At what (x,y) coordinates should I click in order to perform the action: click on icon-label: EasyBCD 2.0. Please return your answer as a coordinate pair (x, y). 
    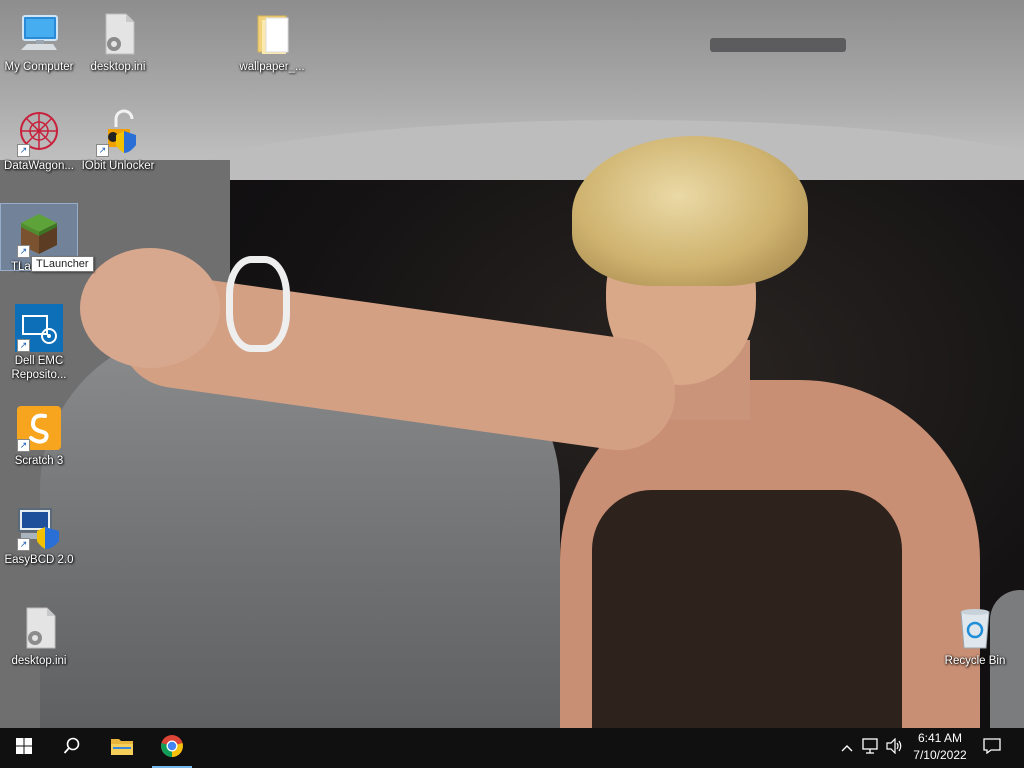
    Looking at the image, I should click on (39, 560).